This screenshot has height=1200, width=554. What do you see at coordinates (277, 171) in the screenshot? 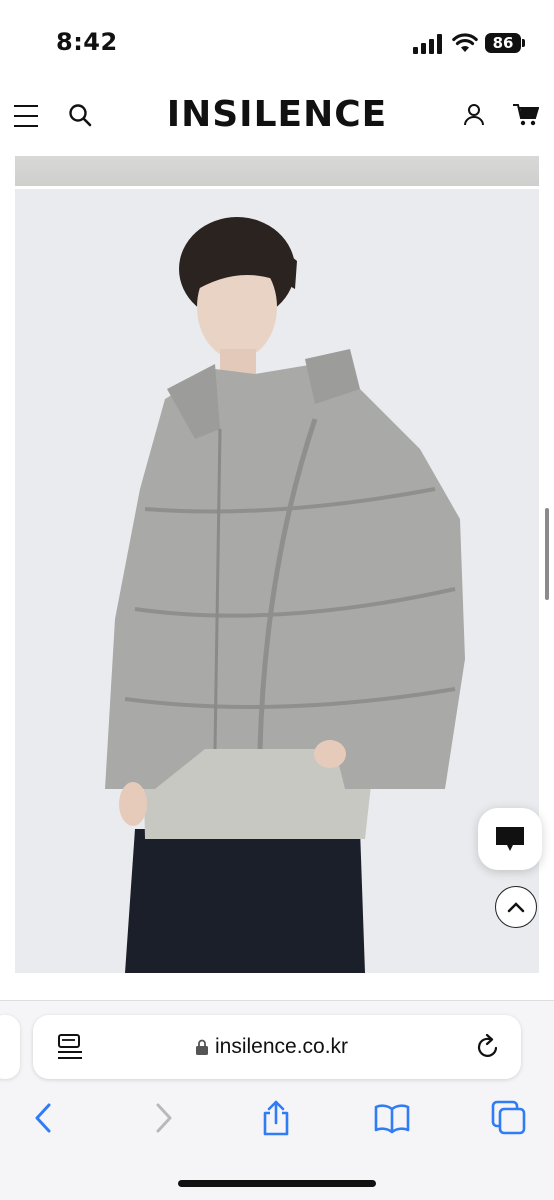
I see `product-image-strip` at bounding box center [277, 171].